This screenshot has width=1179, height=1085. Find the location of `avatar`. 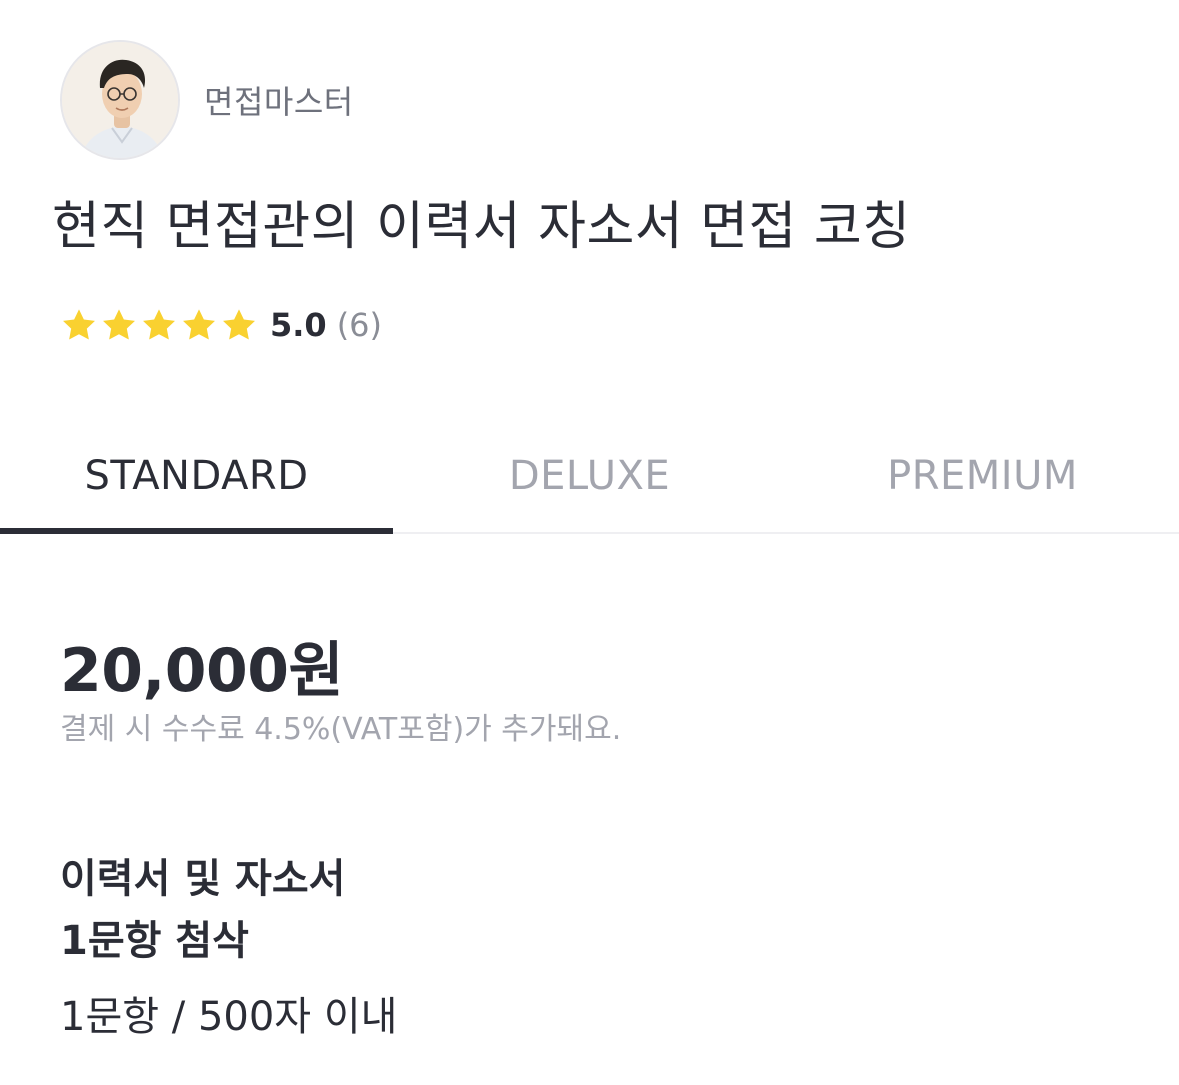

avatar is located at coordinates (120, 100).